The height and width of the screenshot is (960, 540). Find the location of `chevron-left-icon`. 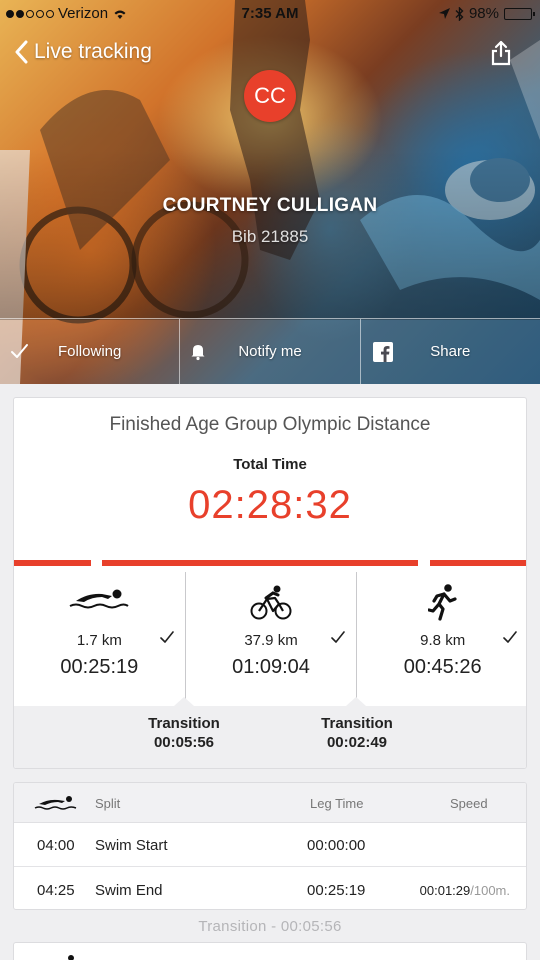

chevron-left-icon is located at coordinates (21, 52).